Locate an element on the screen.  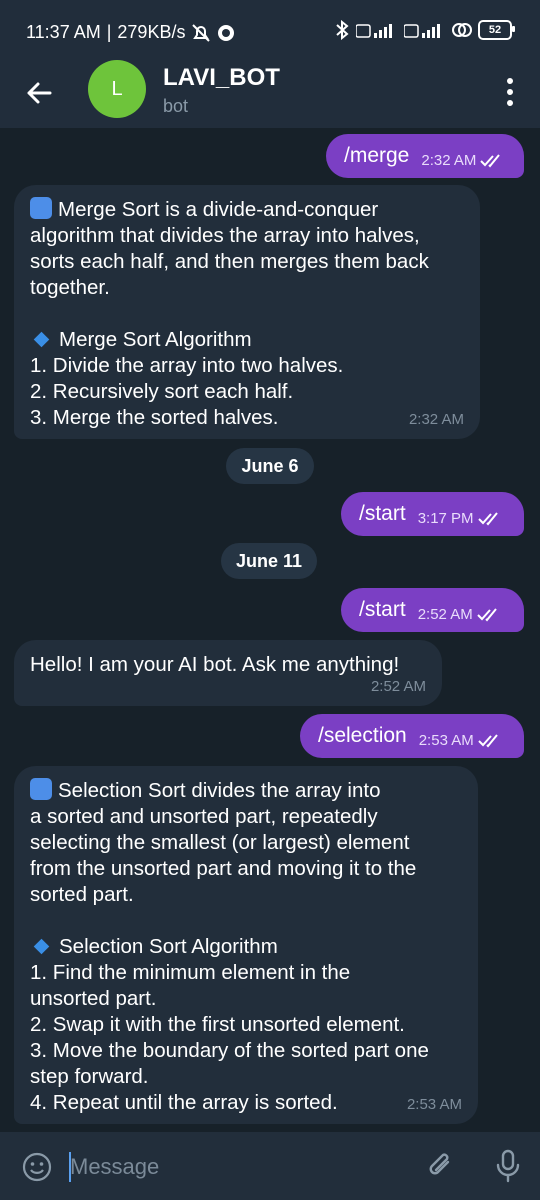
outgoing-message: /start 2:52 AM is located at coordinates (432, 610).